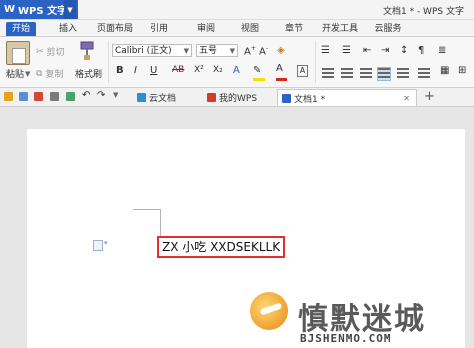  I want to click on superscript-button: X², so click(199, 70).